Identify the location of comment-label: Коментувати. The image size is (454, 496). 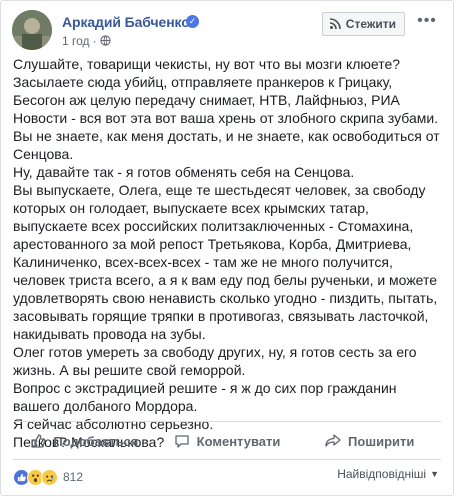
(238, 441).